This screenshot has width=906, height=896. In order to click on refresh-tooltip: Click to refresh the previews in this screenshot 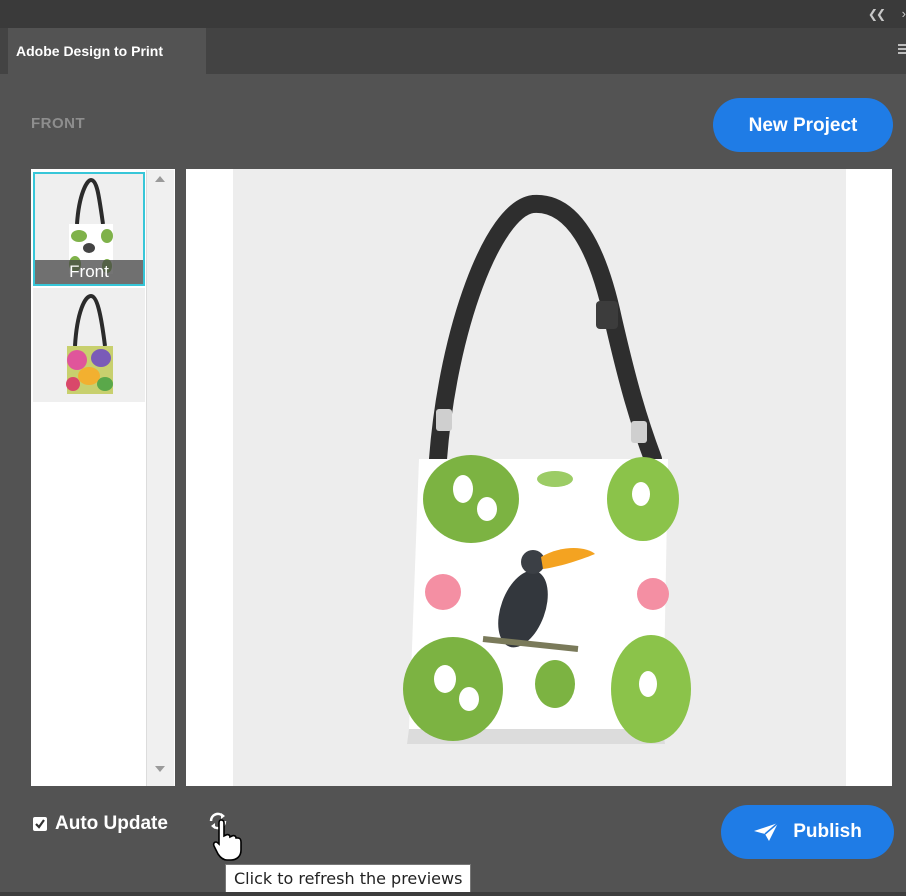, I will do `click(348, 879)`.